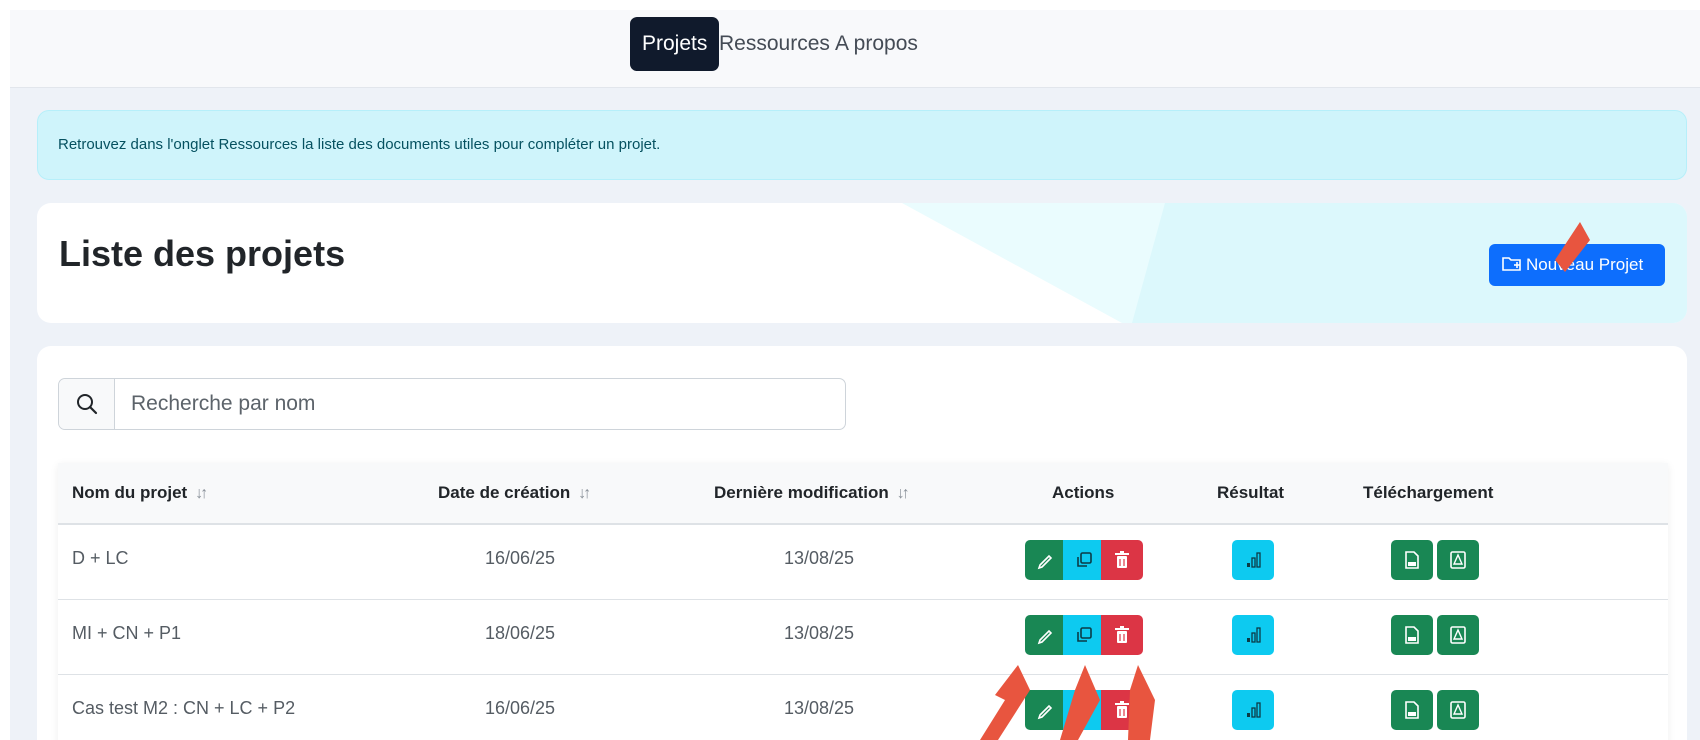 Image resolution: width=1700 pixels, height=740 pixels. I want to click on column-header-modified: Dernière modification ↓↑, so click(812, 493).